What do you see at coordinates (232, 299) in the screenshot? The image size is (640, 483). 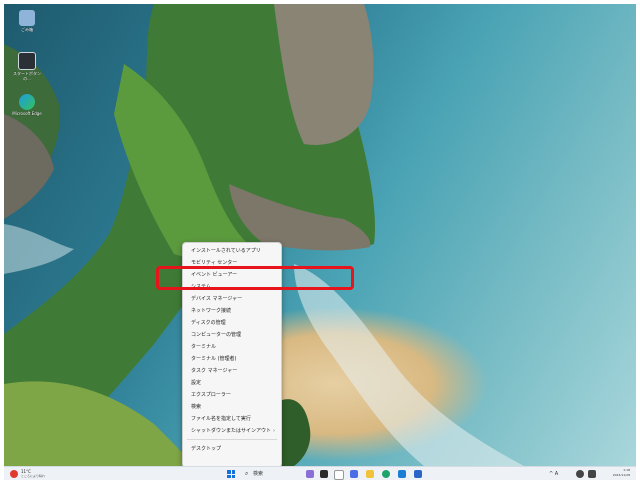 I see `menu-item-device-manager: デバイス マネージャー` at bounding box center [232, 299].